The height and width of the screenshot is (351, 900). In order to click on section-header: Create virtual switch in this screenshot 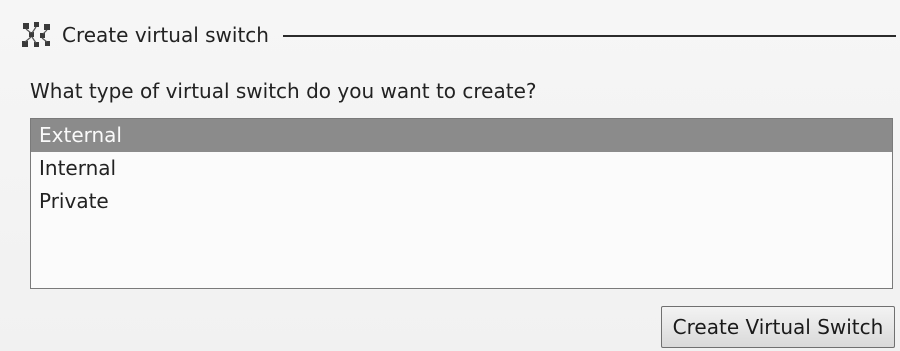, I will do `click(458, 35)`.